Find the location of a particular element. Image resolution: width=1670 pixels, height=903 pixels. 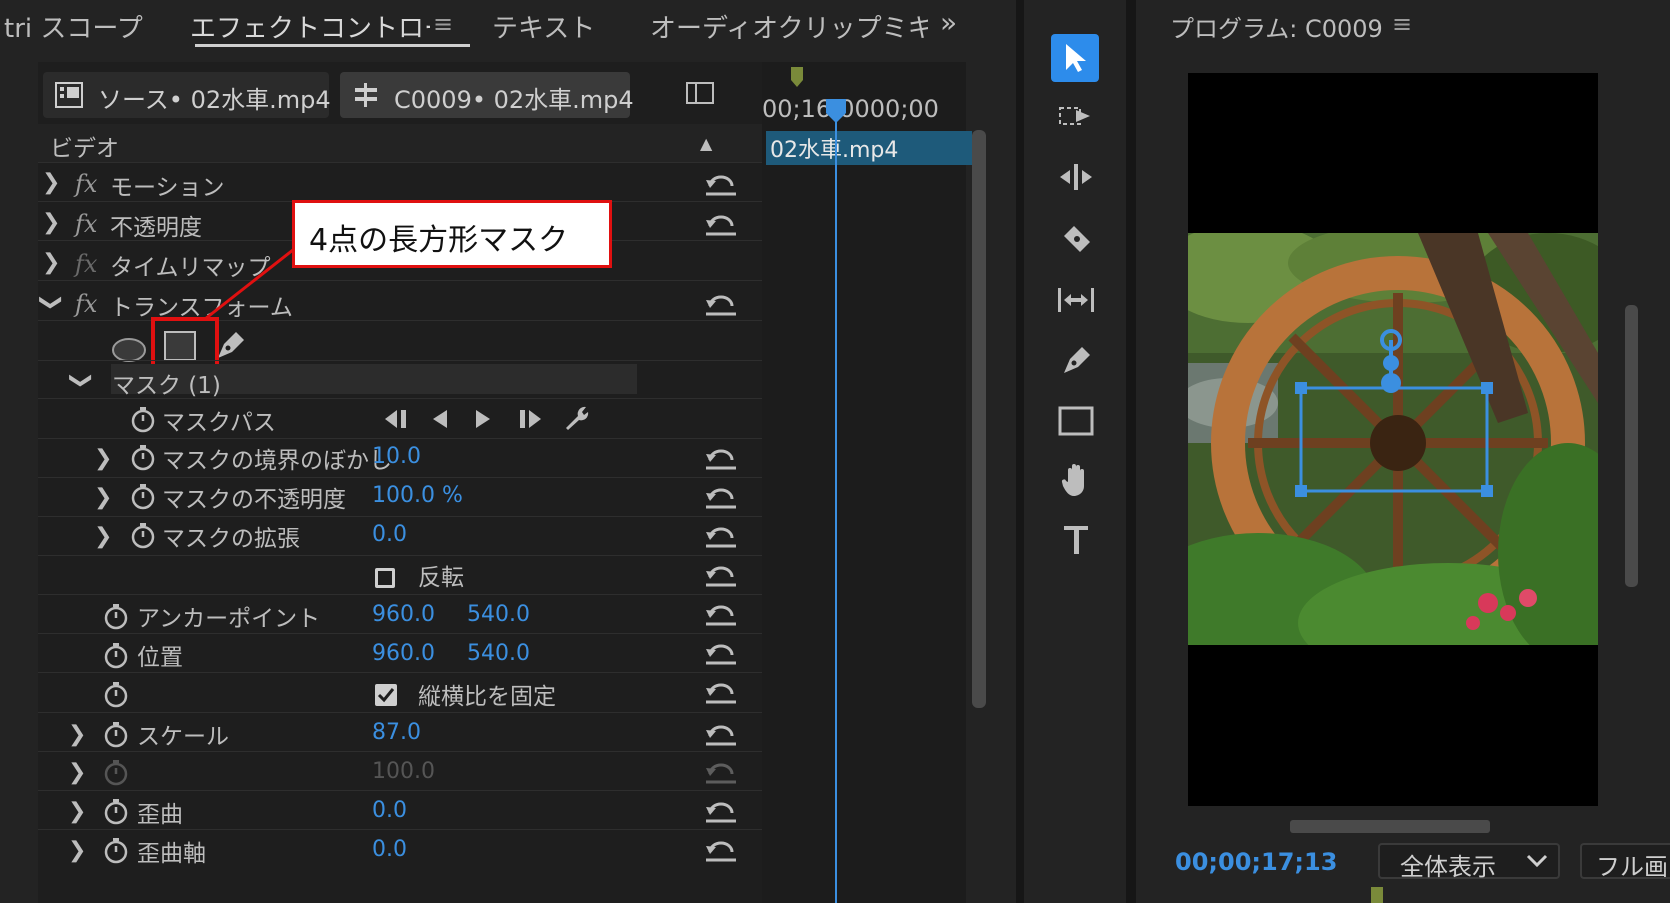

callout-text: 4点の長方形マスク is located at coordinates (439, 240).